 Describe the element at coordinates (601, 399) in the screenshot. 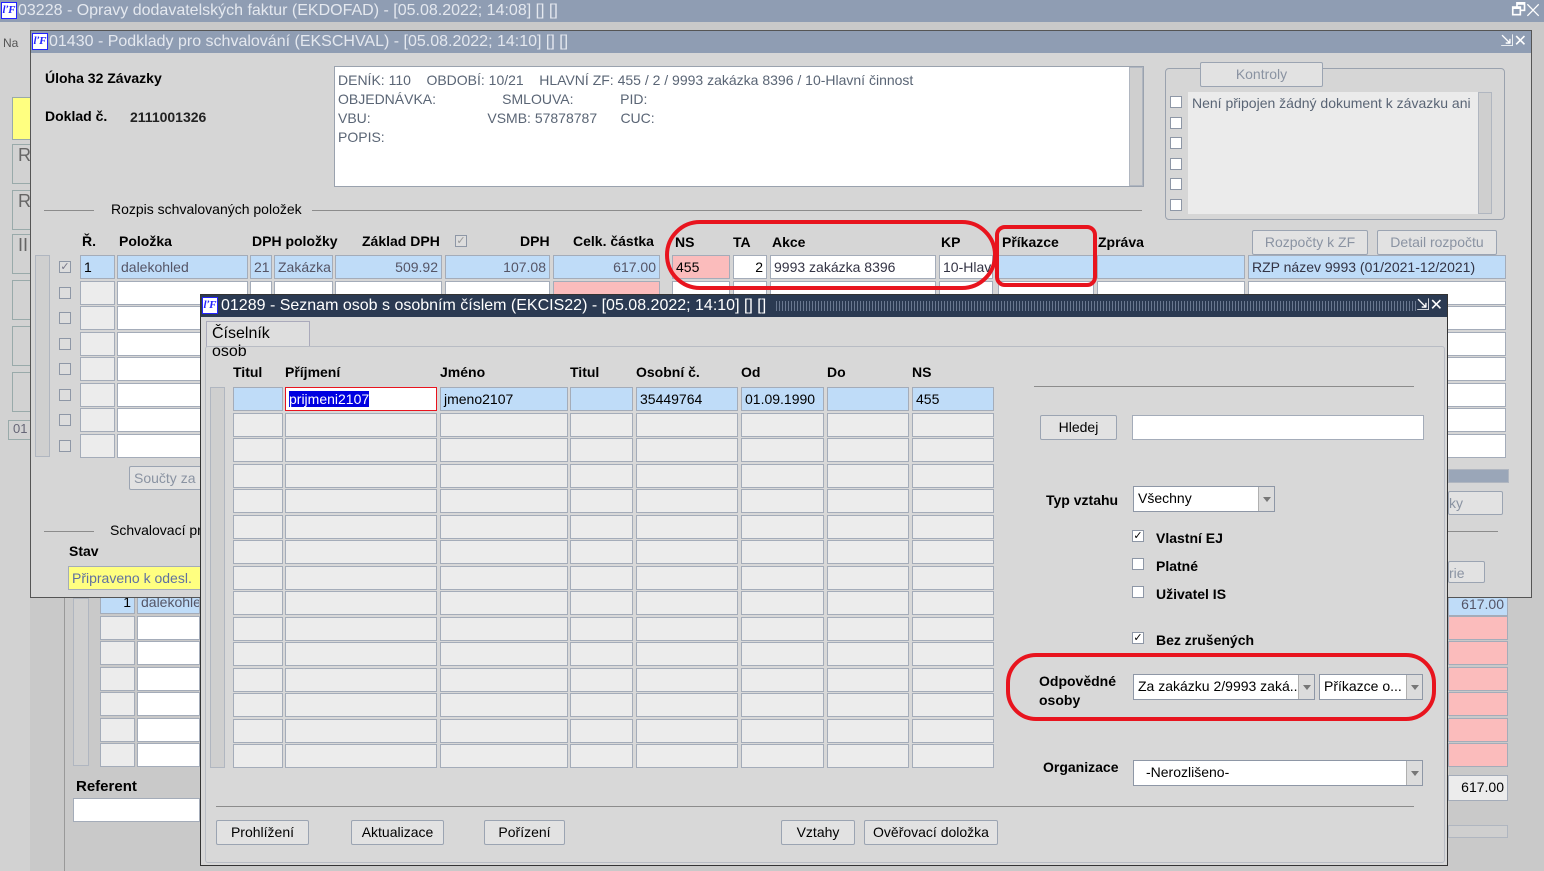

I see `person-titul2` at that location.